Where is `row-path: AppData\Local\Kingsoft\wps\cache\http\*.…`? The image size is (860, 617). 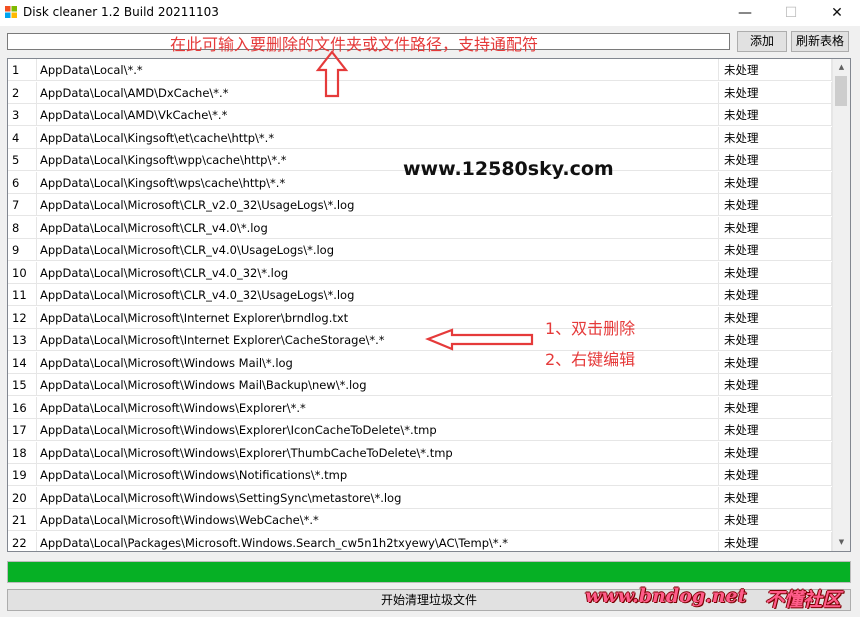 row-path: AppData\Local\Kingsoft\wps\cache\http\*.… is located at coordinates (378, 182).